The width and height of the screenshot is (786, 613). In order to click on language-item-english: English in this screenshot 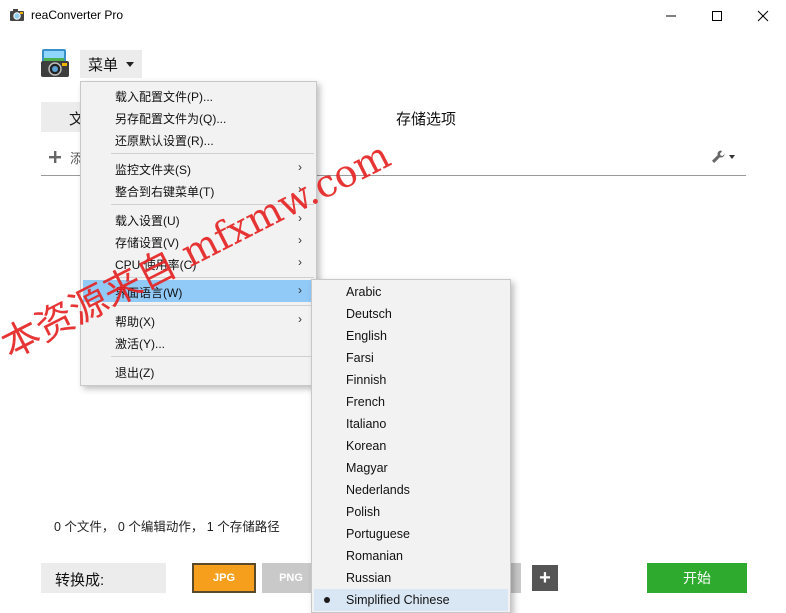, I will do `click(411, 336)`.